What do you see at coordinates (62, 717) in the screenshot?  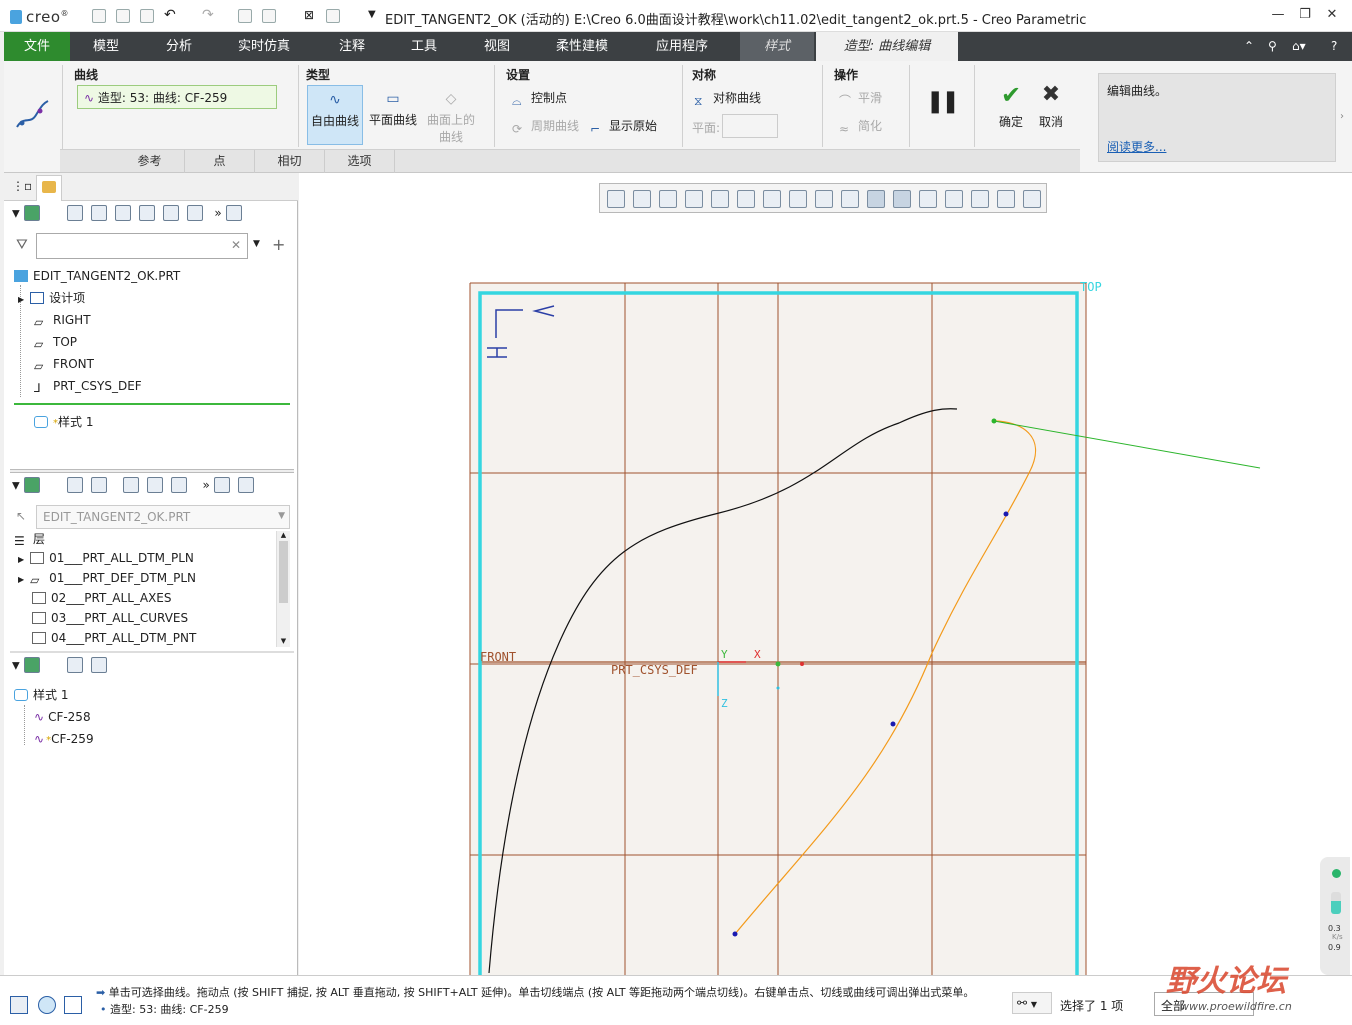 I see `style-curve-item: ∿ CF-258` at bounding box center [62, 717].